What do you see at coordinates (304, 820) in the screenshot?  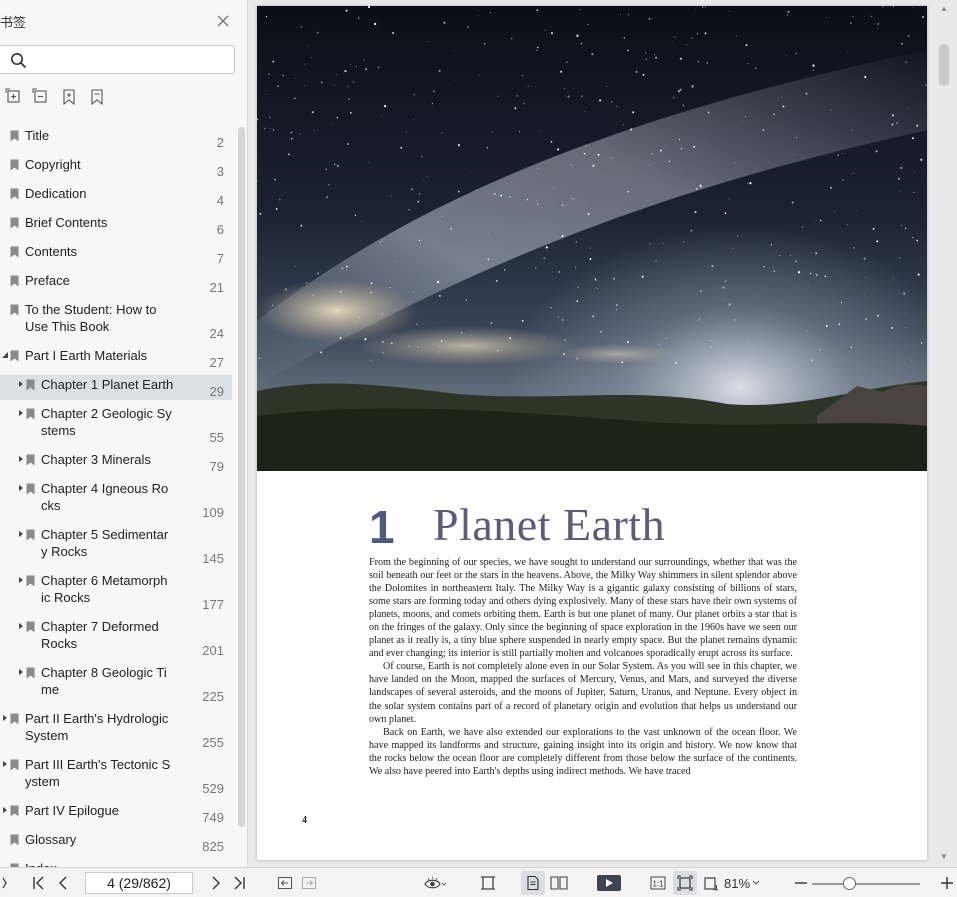 I see `page-folio: 4` at bounding box center [304, 820].